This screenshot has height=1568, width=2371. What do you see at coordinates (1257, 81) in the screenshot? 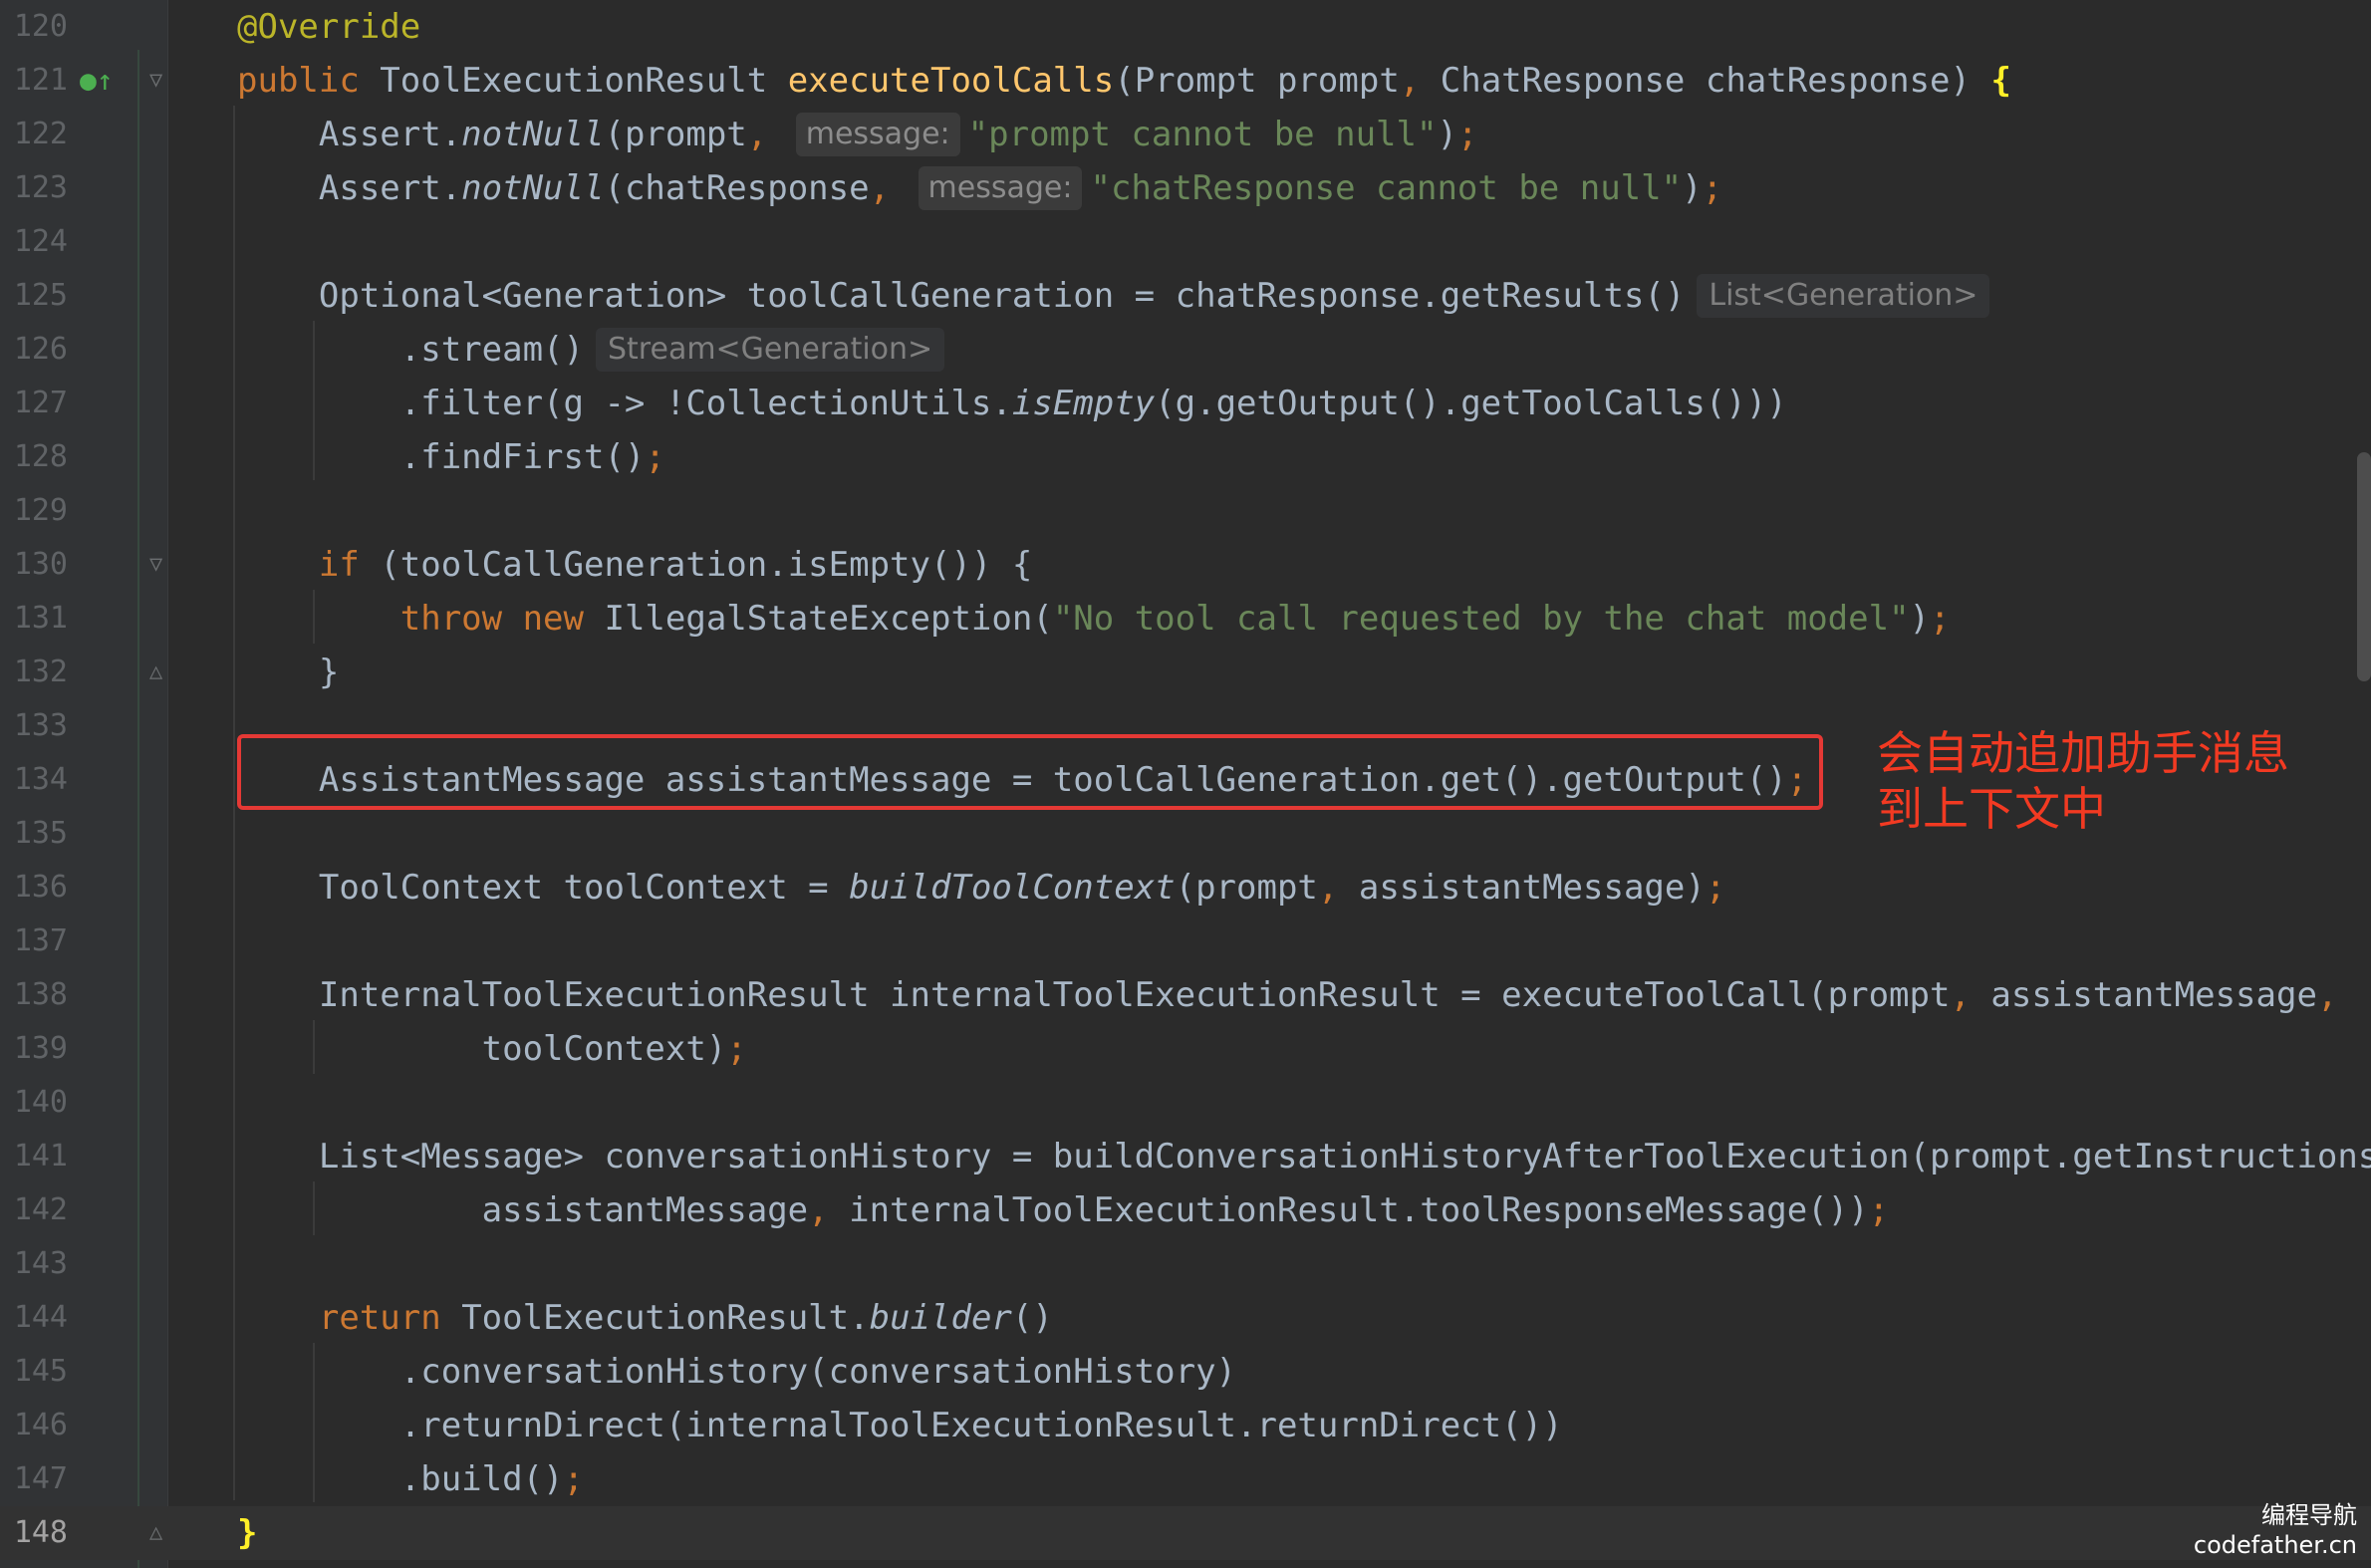
I see `code-token: (Prompt prompt` at bounding box center [1257, 81].